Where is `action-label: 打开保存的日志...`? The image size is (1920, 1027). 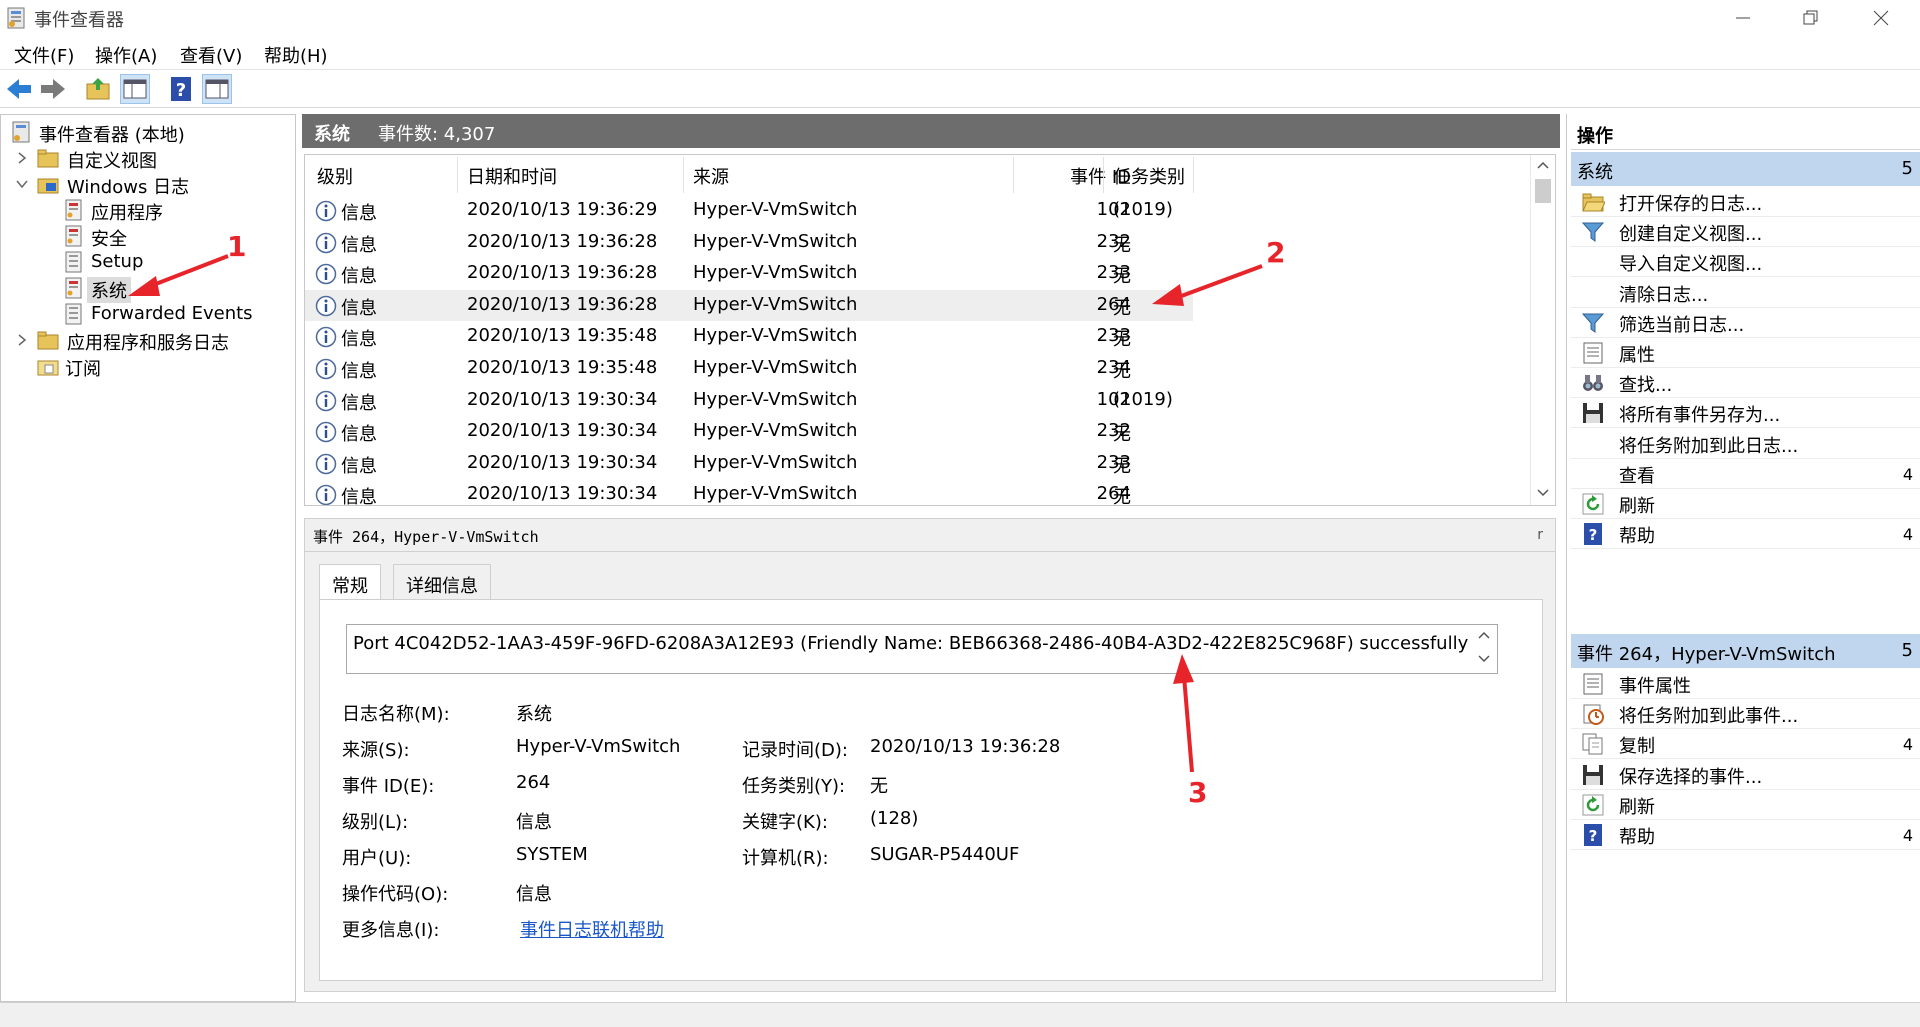 action-label: 打开保存的日志... is located at coordinates (1691, 204).